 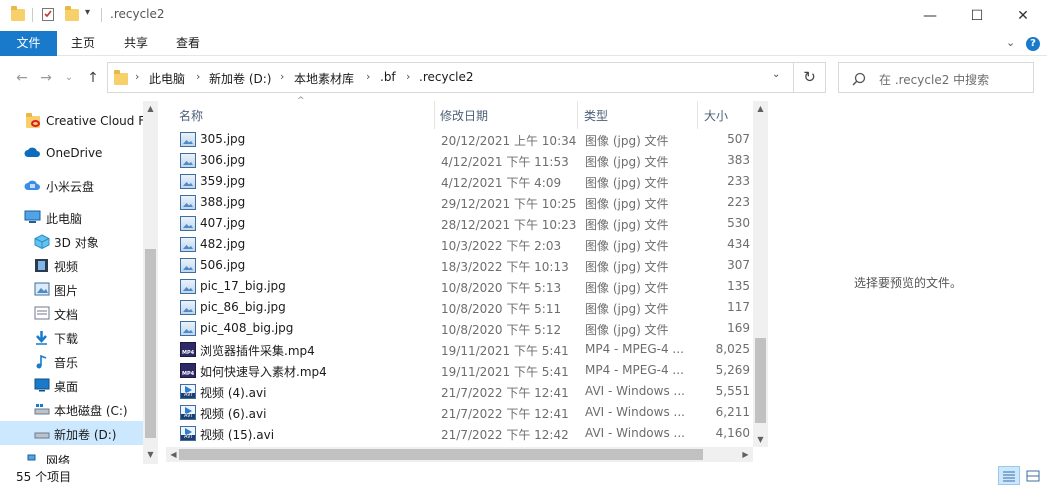 What do you see at coordinates (71, 385) in the screenshot?
I see `nav-item-desktop: 桌面` at bounding box center [71, 385].